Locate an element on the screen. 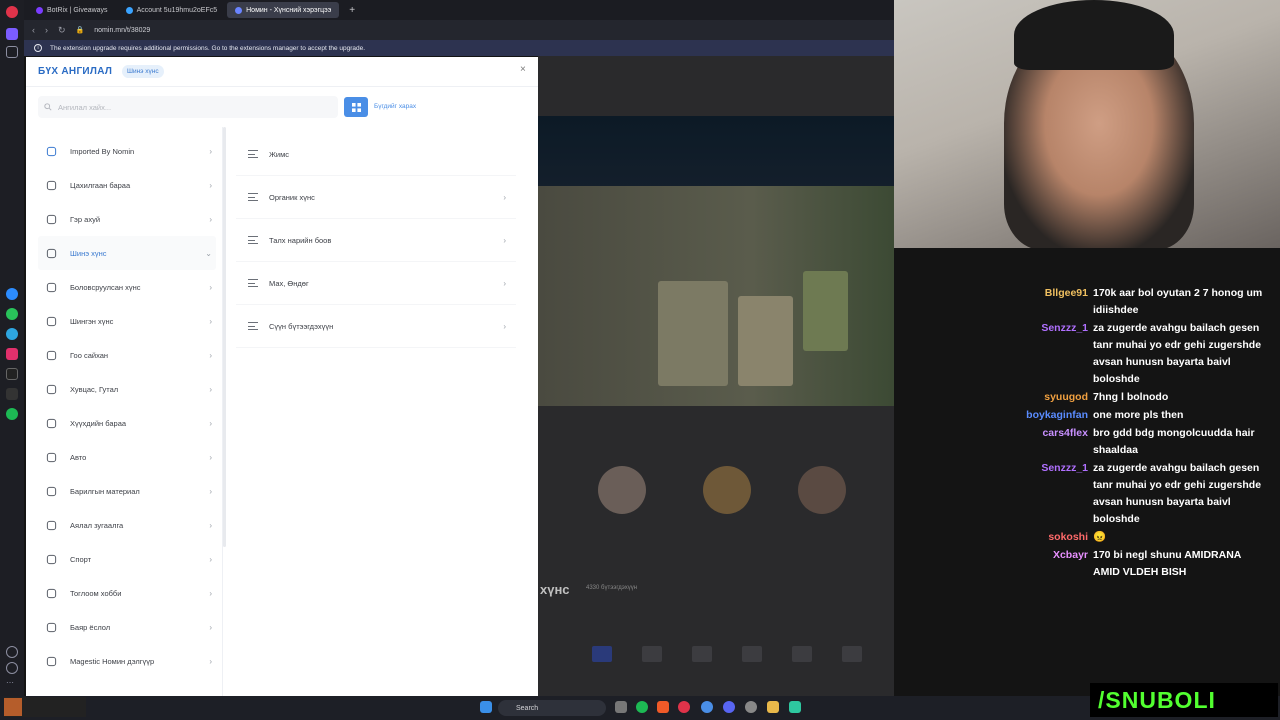 Image resolution: width=1280 pixels, height=720 pixels. subcategory-item: Жимс is located at coordinates (376, 154).